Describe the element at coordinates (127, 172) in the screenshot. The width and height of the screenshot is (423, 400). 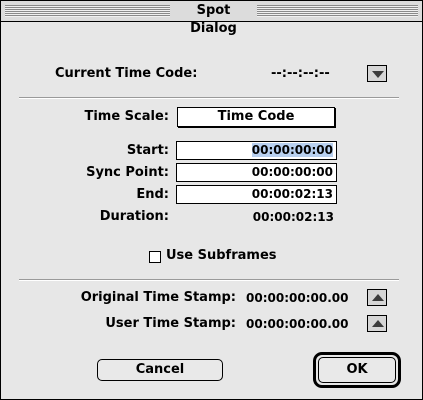
I see `sync-point-label: Sync Point:` at that location.